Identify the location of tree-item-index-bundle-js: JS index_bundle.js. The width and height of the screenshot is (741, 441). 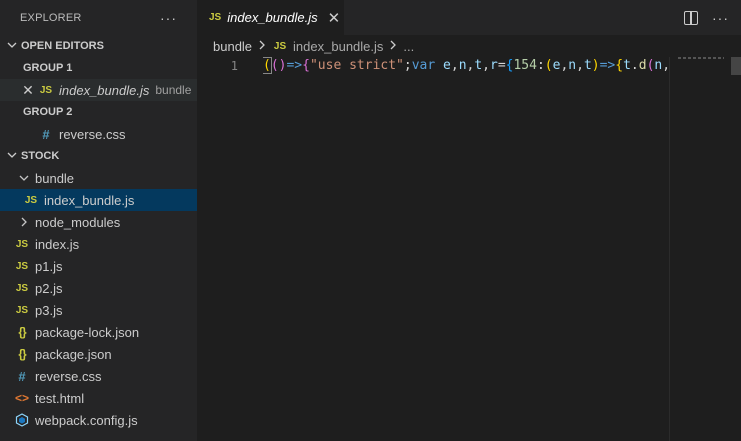
(98, 200).